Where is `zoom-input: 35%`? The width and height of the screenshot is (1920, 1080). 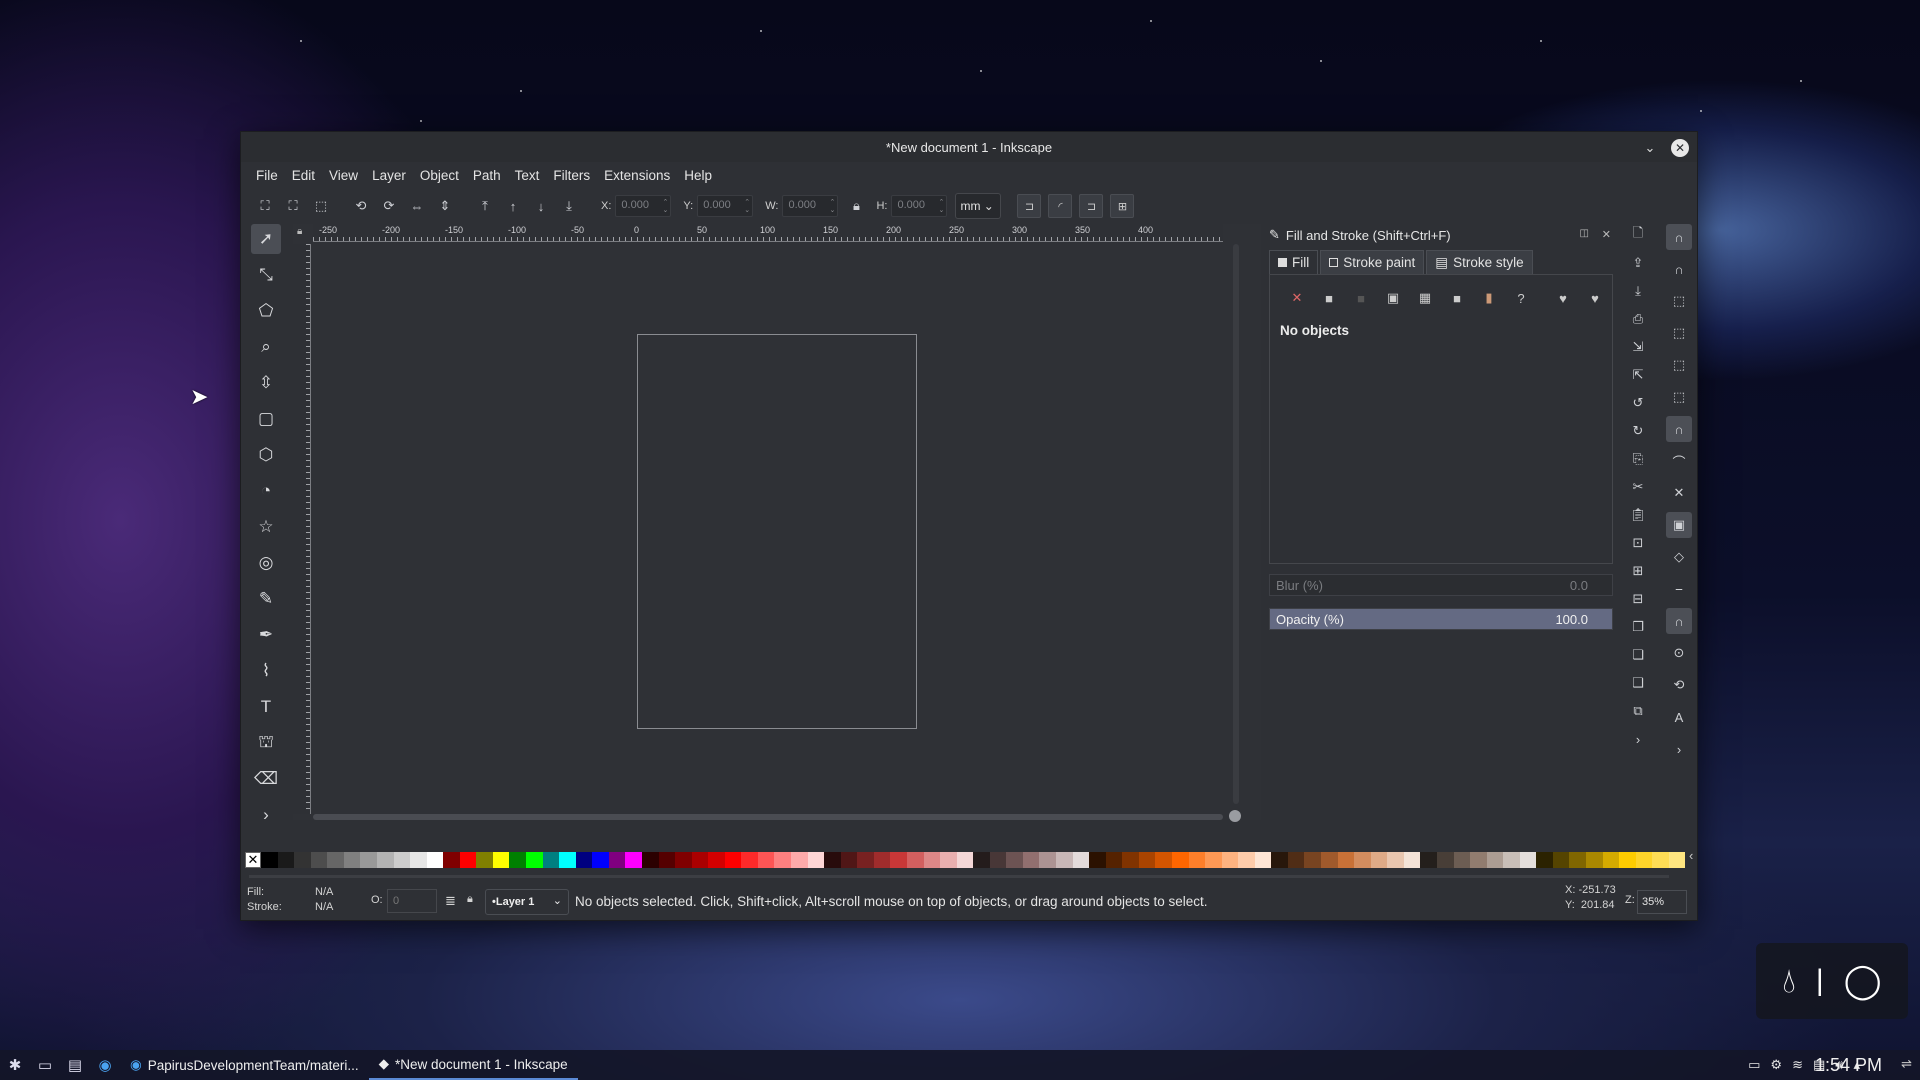
zoom-input: 35% is located at coordinates (1662, 902).